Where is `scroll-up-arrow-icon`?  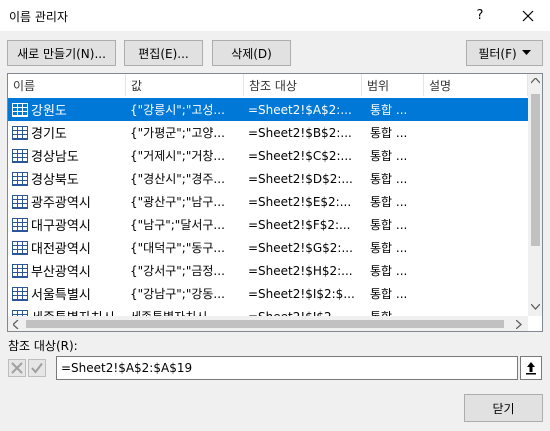 scroll-up-arrow-icon is located at coordinates (535, 81).